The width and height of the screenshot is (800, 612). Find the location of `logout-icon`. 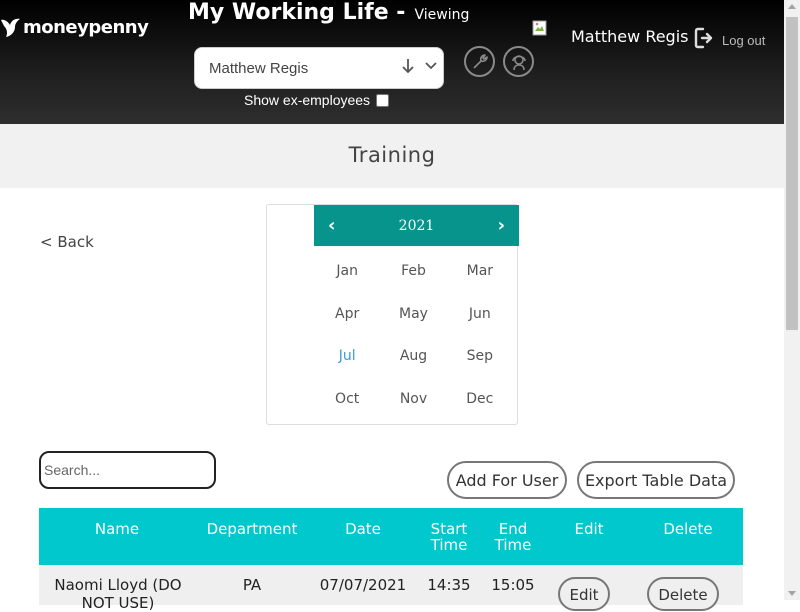

logout-icon is located at coordinates (703, 38).